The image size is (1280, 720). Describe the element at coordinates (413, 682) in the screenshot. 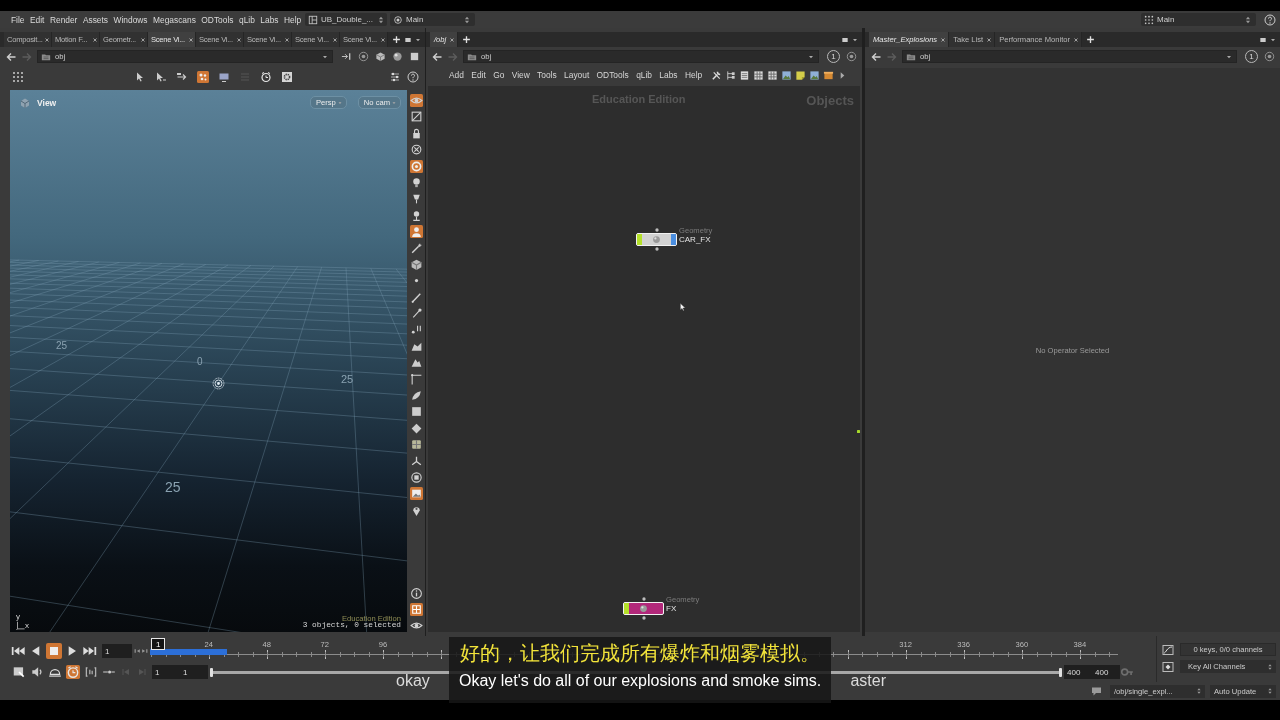

I see `caption-text: okay` at that location.